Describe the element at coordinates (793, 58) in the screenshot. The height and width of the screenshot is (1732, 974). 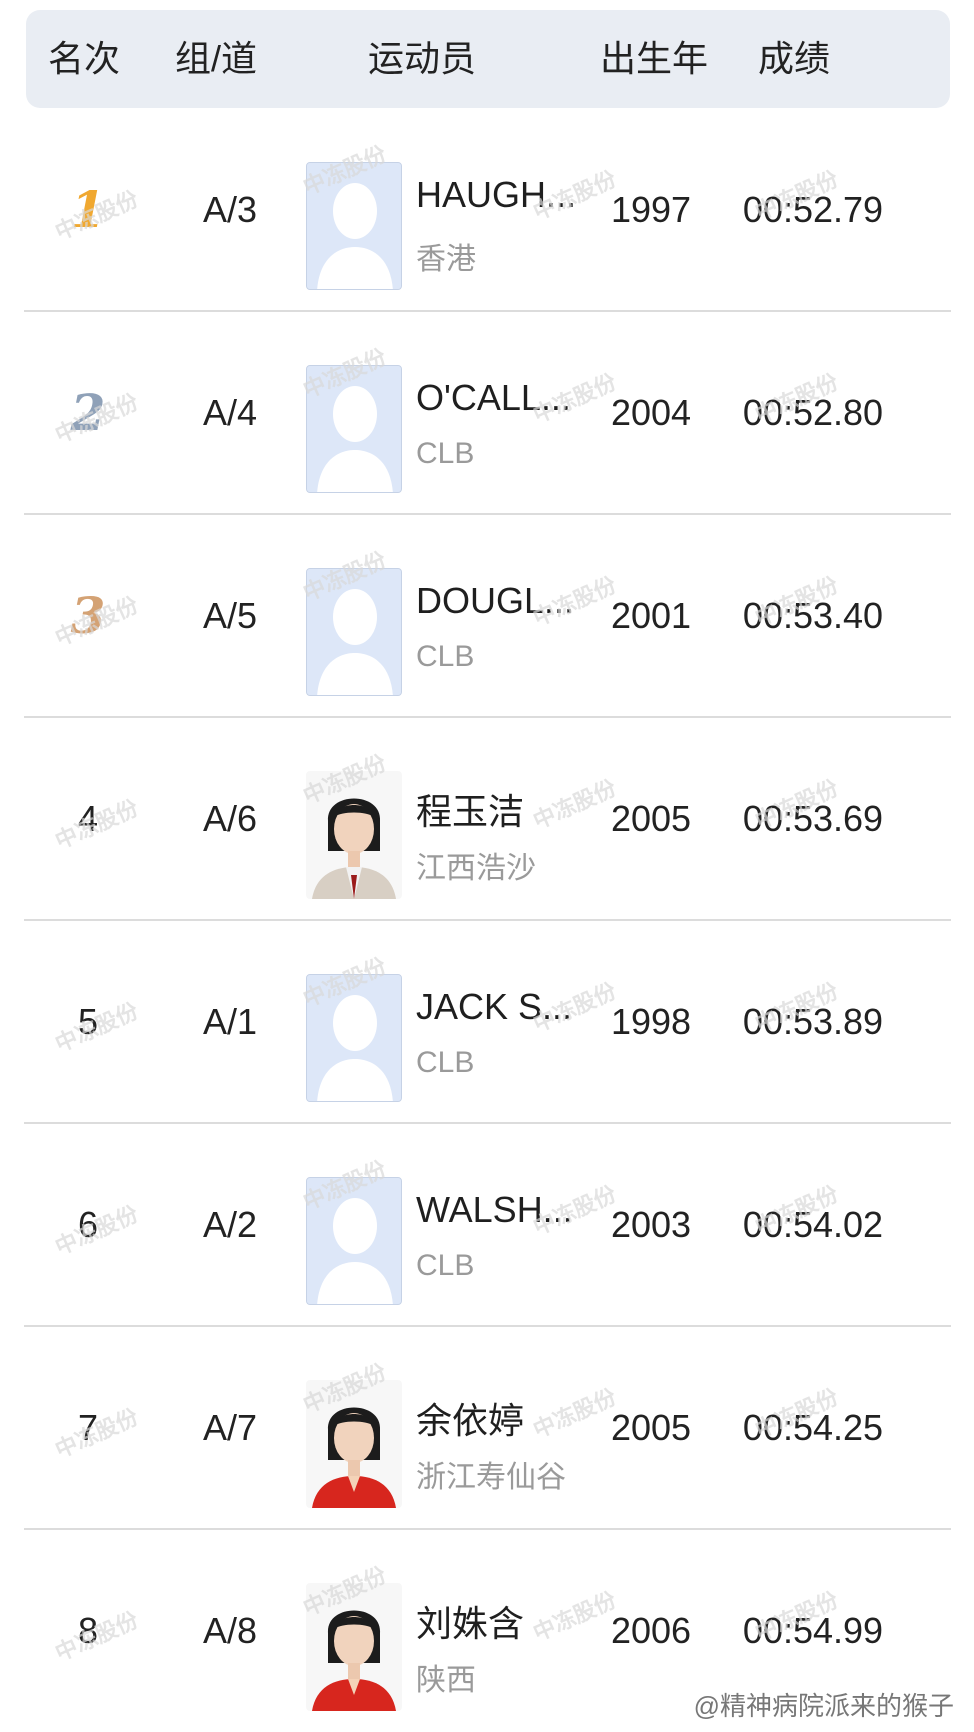
I see `header-result: 成绩` at that location.